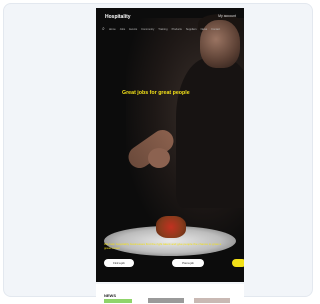  What do you see at coordinates (191, 29) in the screenshot?
I see `nav-item: Suppliers` at bounding box center [191, 29].